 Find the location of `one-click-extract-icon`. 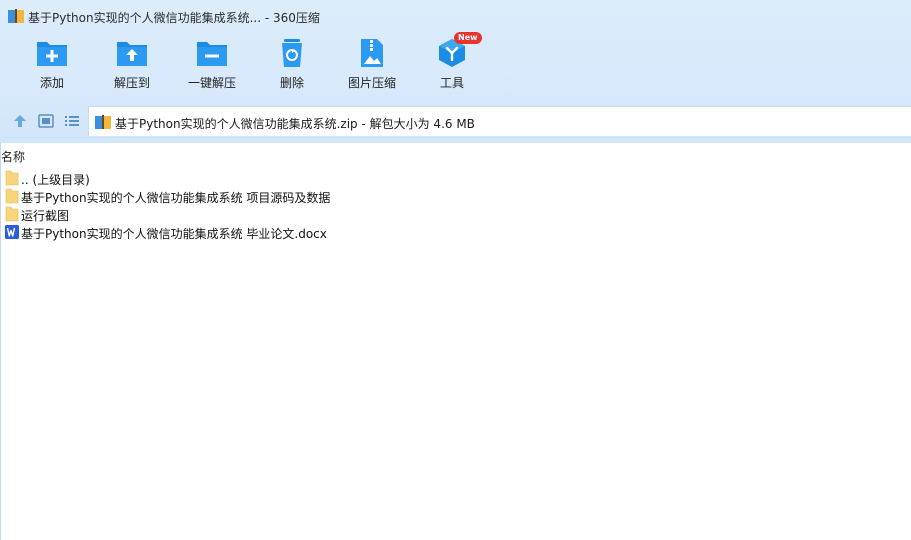

one-click-extract-icon is located at coordinates (212, 54).